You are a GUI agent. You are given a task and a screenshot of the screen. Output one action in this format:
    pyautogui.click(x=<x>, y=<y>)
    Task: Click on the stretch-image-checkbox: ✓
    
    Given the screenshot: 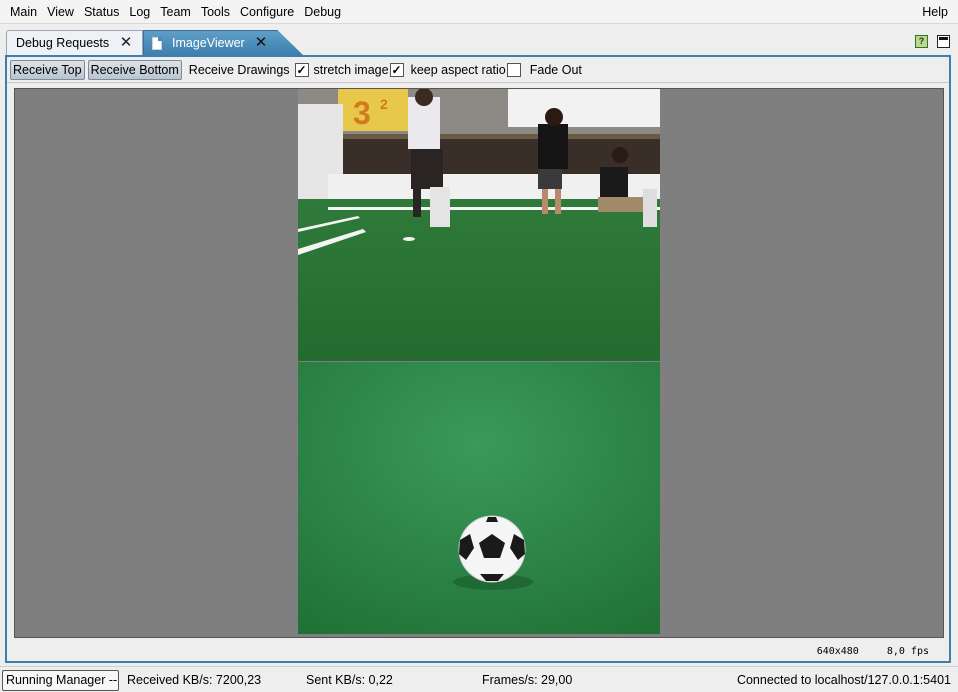 What is the action you would take?
    pyautogui.click(x=301, y=69)
    